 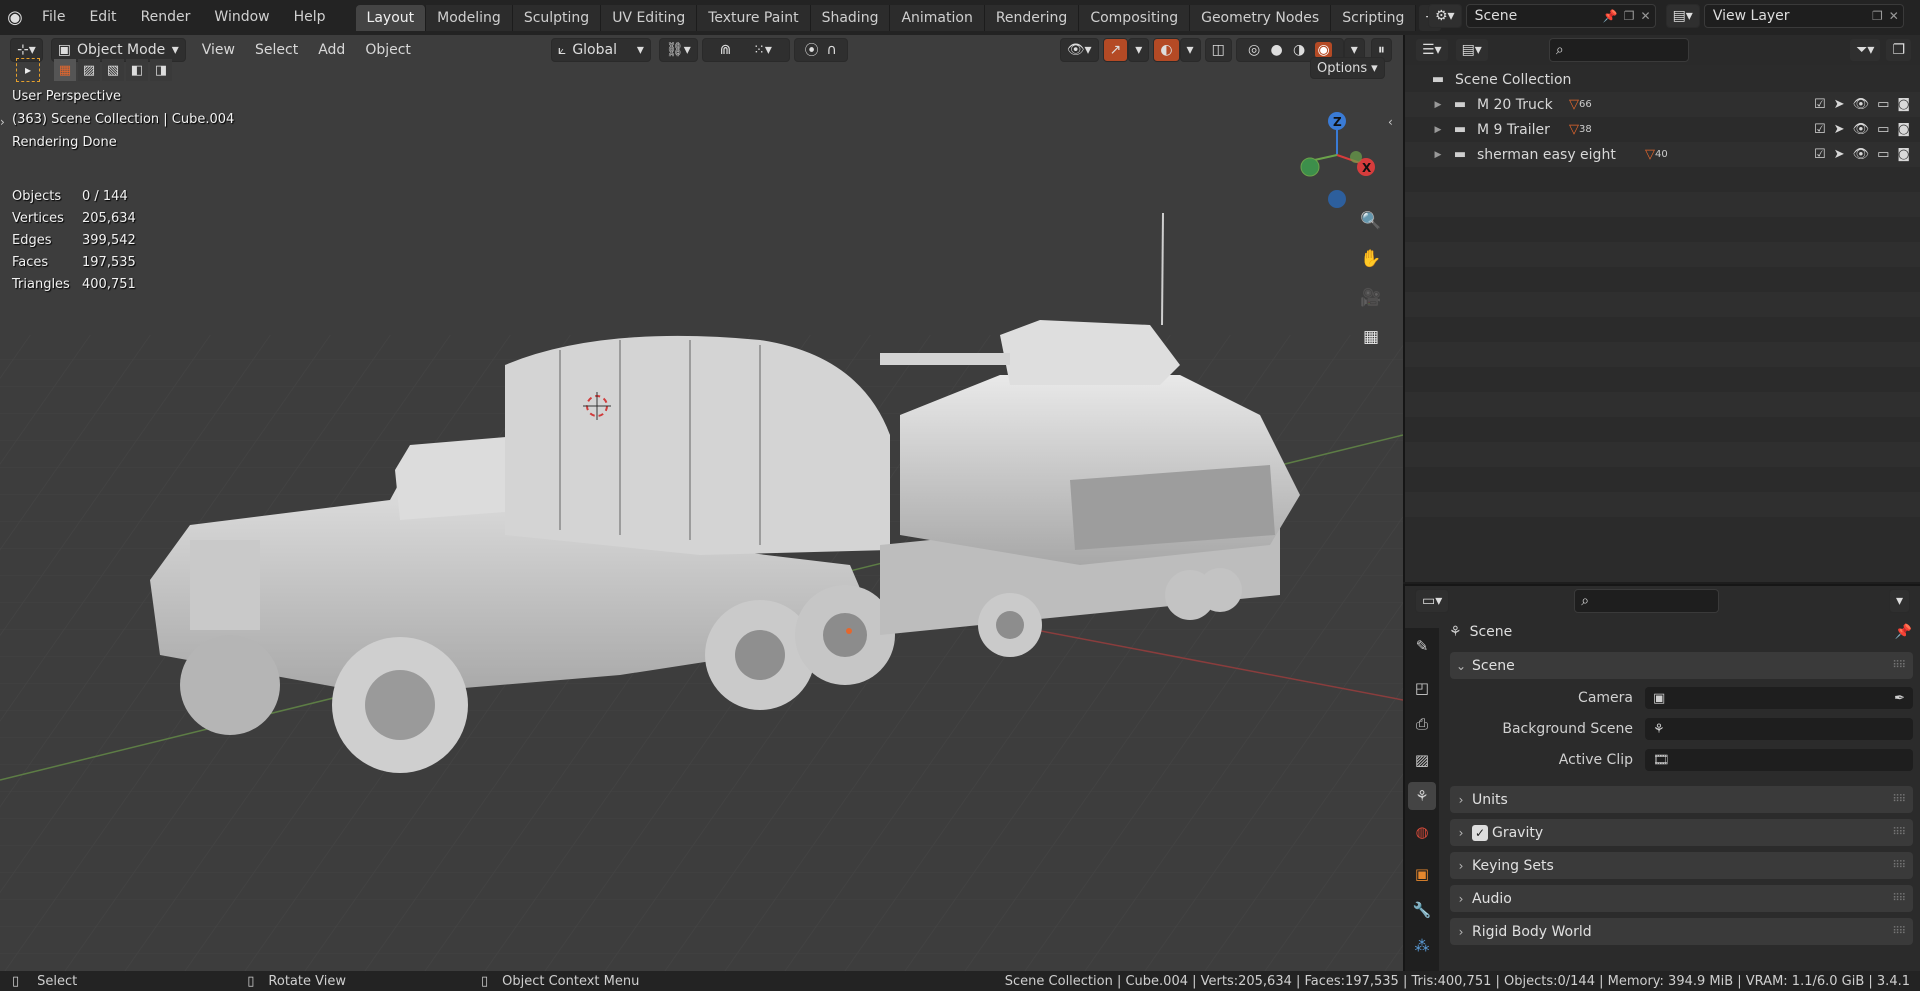 I want to click on background-scene-field: ⚘, so click(x=1779, y=729).